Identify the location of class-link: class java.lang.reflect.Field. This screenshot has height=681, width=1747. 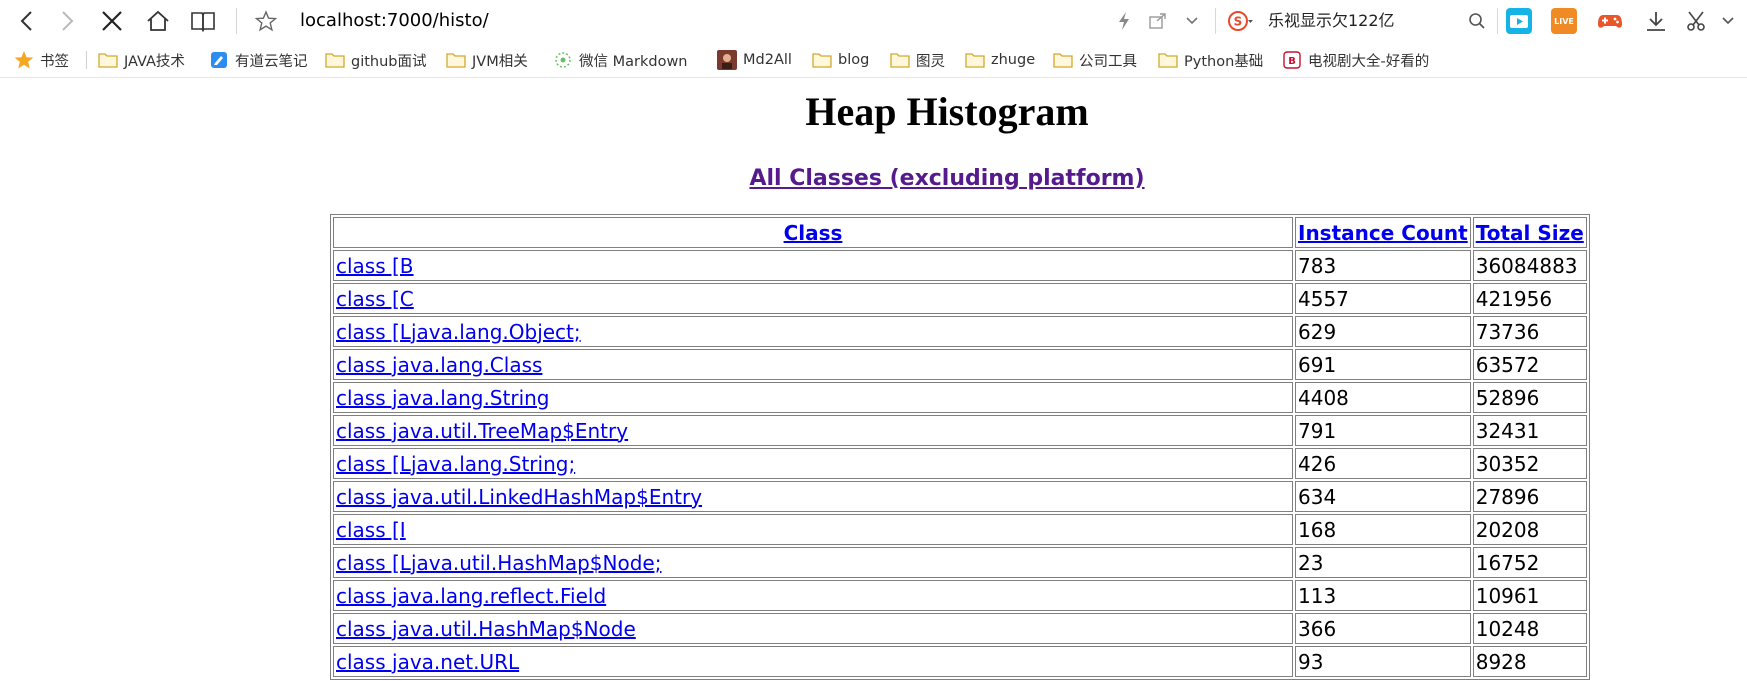
(471, 596).